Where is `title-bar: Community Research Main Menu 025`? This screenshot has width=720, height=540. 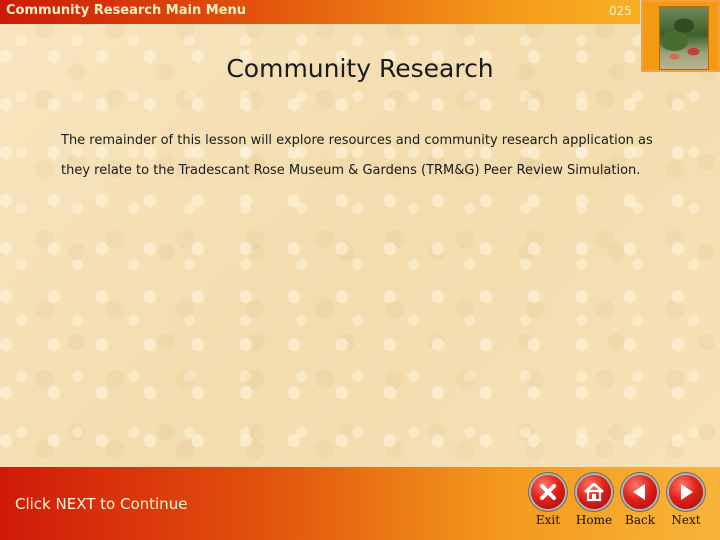 title-bar: Community Research Main Menu 025 is located at coordinates (320, 12).